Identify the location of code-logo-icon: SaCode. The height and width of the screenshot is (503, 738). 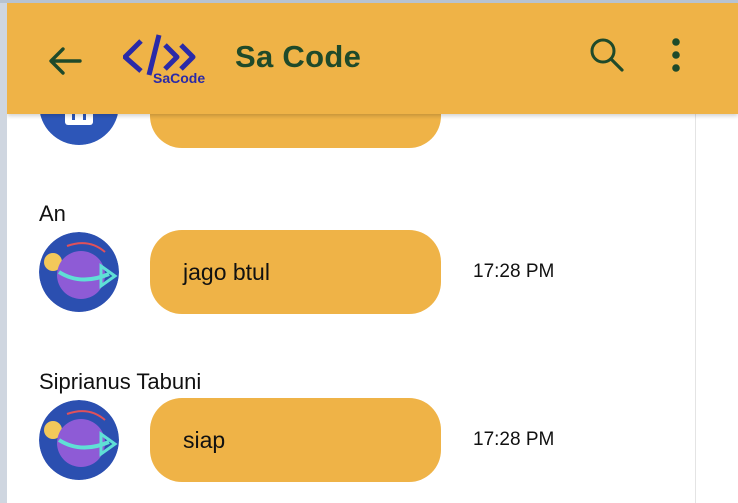
(163, 60).